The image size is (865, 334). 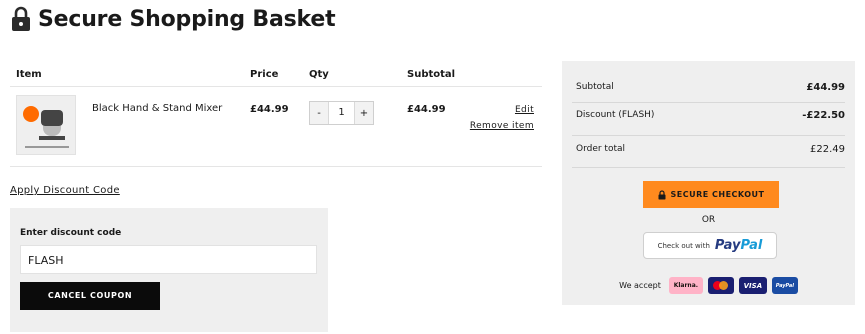 I want to click on product-image, so click(x=46, y=125).